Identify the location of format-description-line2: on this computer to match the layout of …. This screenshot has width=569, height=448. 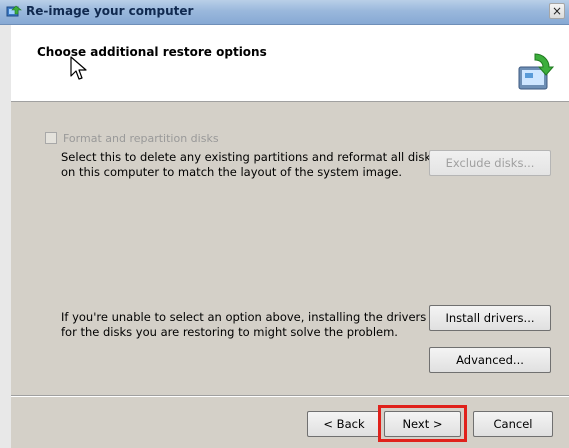
(232, 172).